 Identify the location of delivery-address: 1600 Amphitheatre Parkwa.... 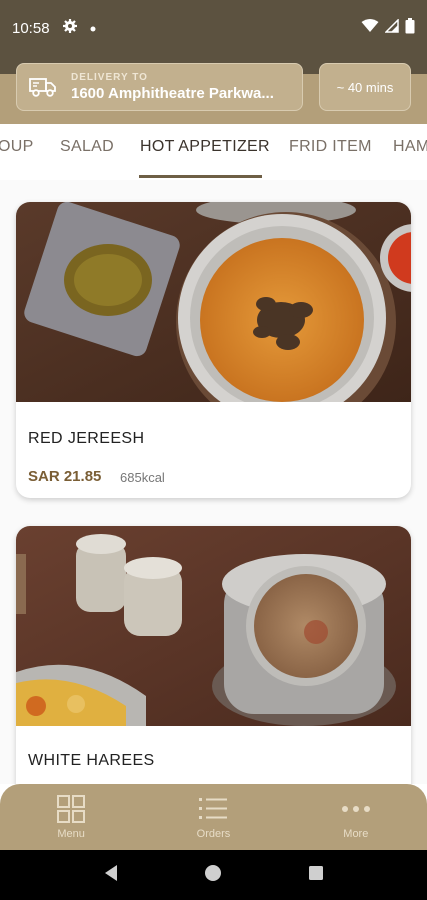
(172, 93).